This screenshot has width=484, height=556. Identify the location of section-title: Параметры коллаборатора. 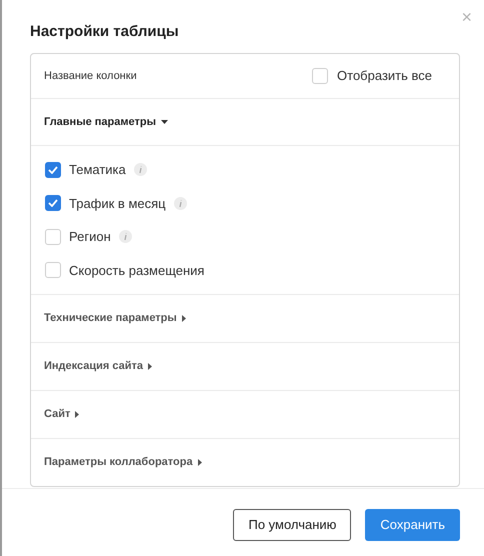
(118, 462).